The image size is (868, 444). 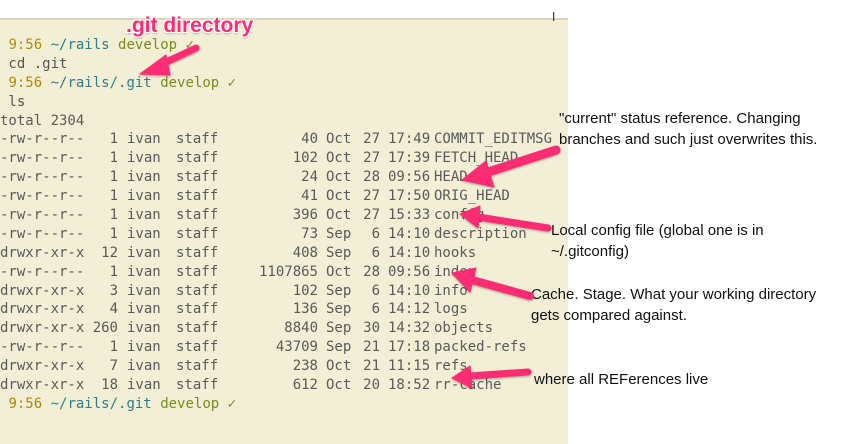 I want to click on file-size: 136, so click(x=305, y=309).